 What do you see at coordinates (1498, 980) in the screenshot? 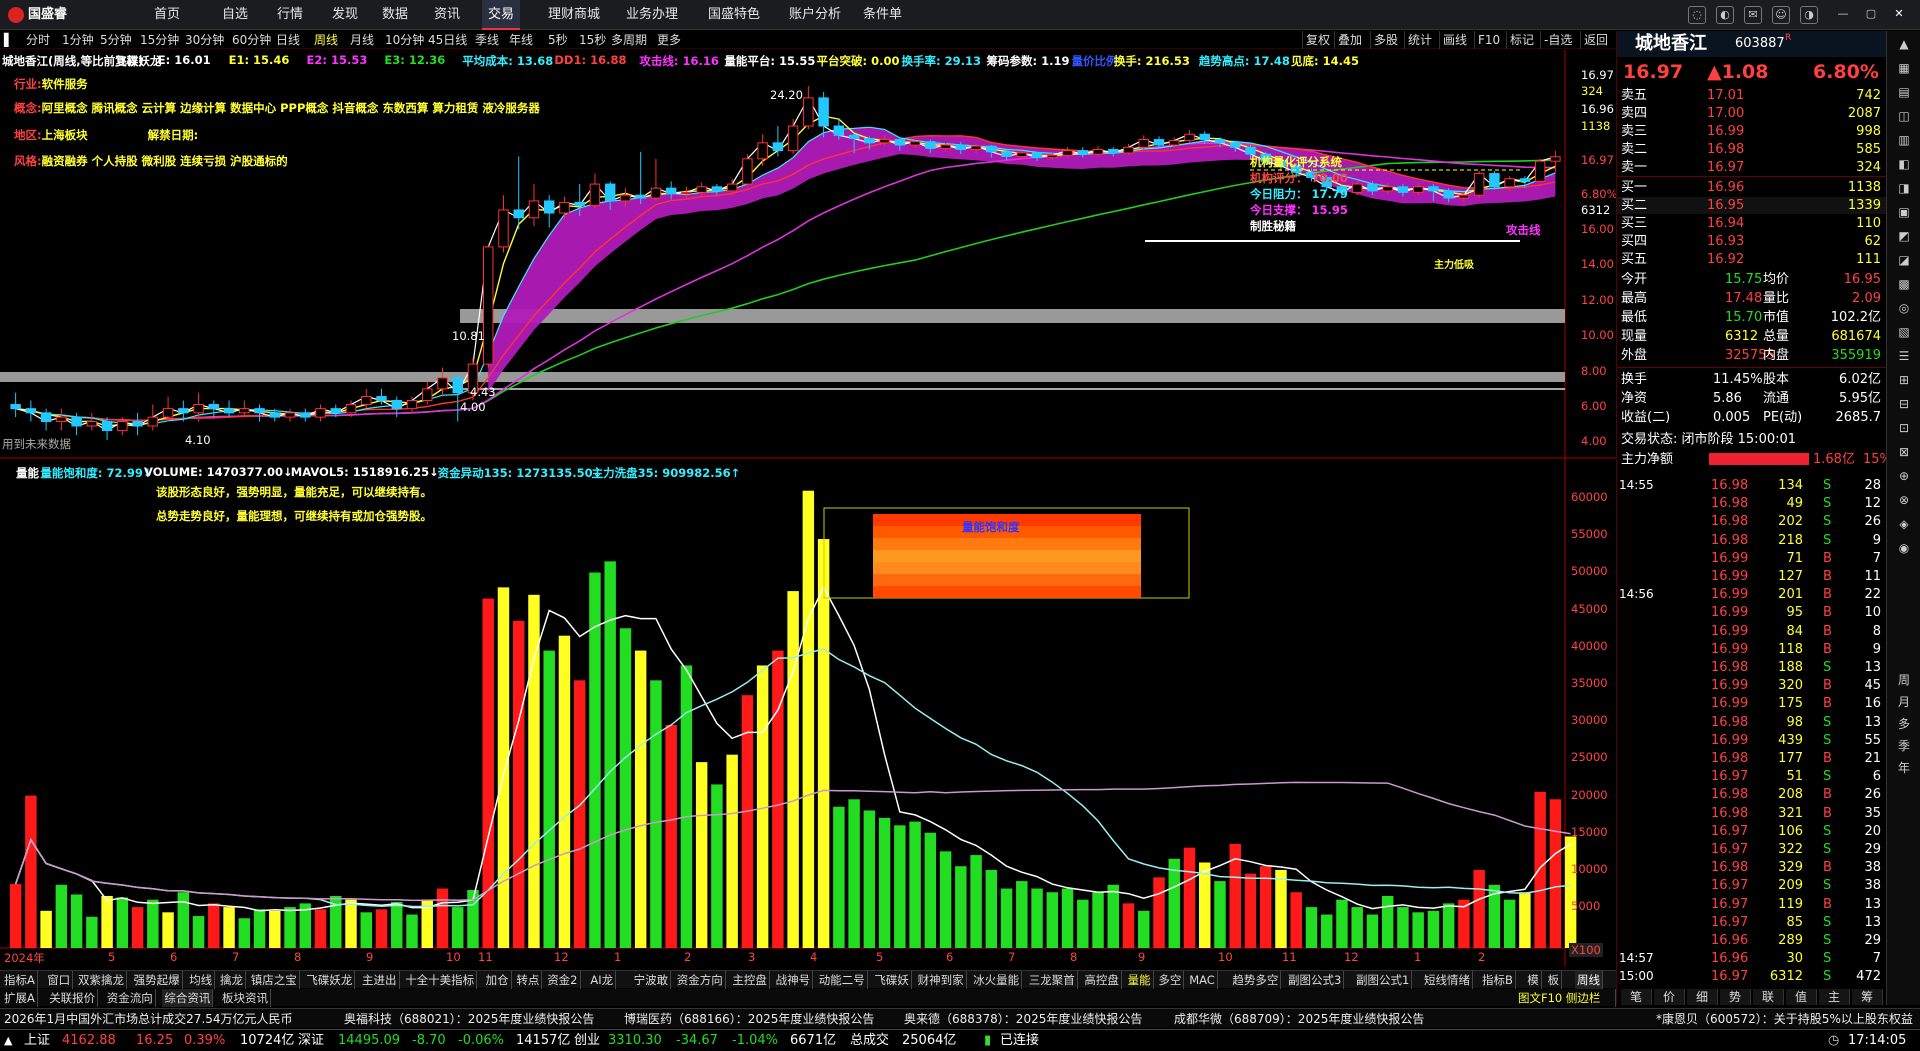
I see `indicator-tab-right-0: 指标B` at bounding box center [1498, 980].